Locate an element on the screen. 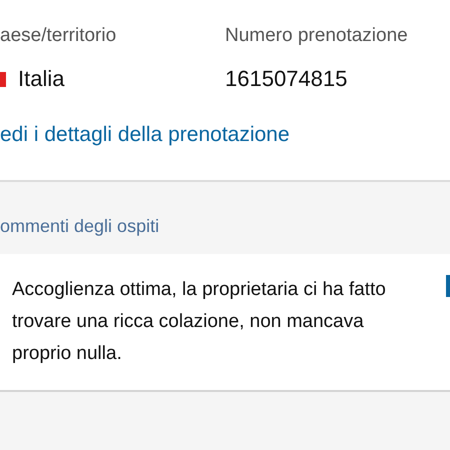 The width and height of the screenshot is (450, 450). booking-details-link: edi i dettagli della prenotazione is located at coordinates (225, 135).